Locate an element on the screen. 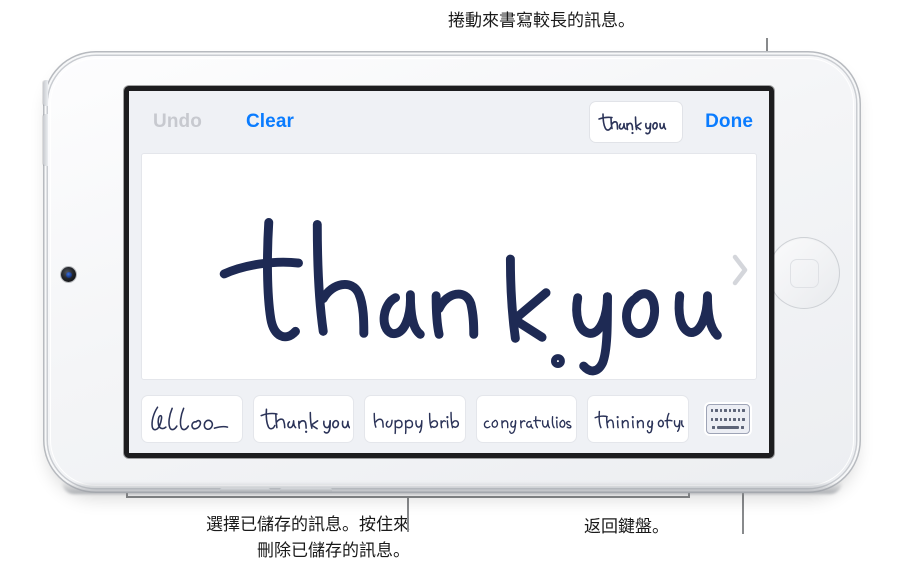 The width and height of the screenshot is (904, 585). handwriting-thumbnail-icon is located at coordinates (632, 124).